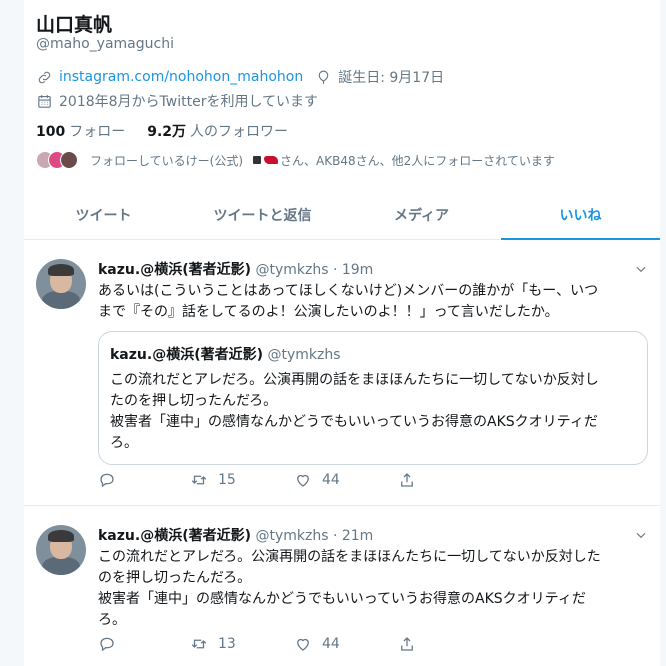 The height and width of the screenshot is (666, 666). Describe the element at coordinates (181, 77) in the screenshot. I see `profile-link: instagram.com/nohohon_mahohon` at that location.